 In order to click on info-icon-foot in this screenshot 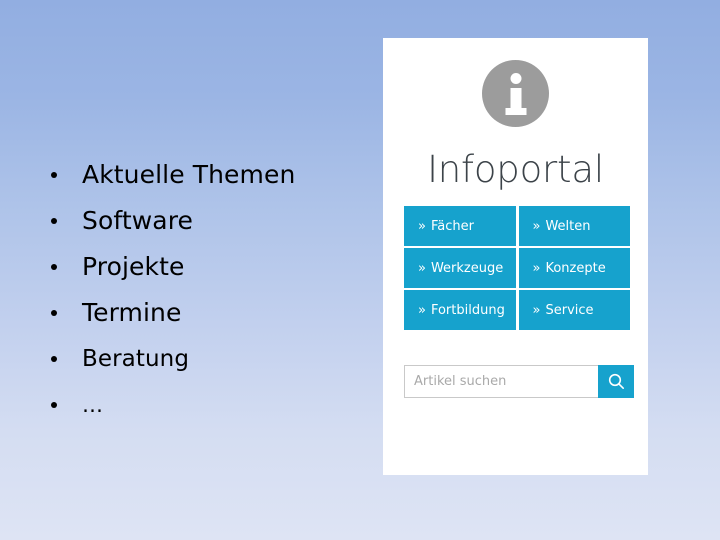, I will do `click(515, 111)`.